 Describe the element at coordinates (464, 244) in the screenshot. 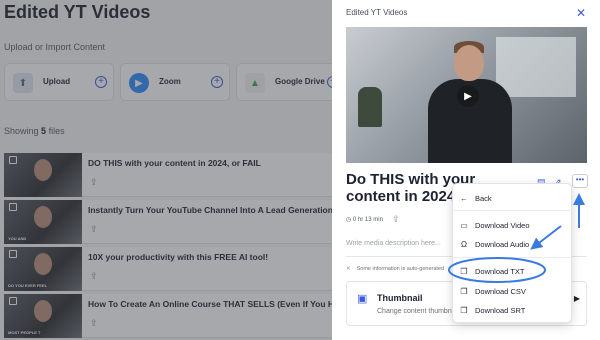

I see `headphones-icon: Ω` at that location.